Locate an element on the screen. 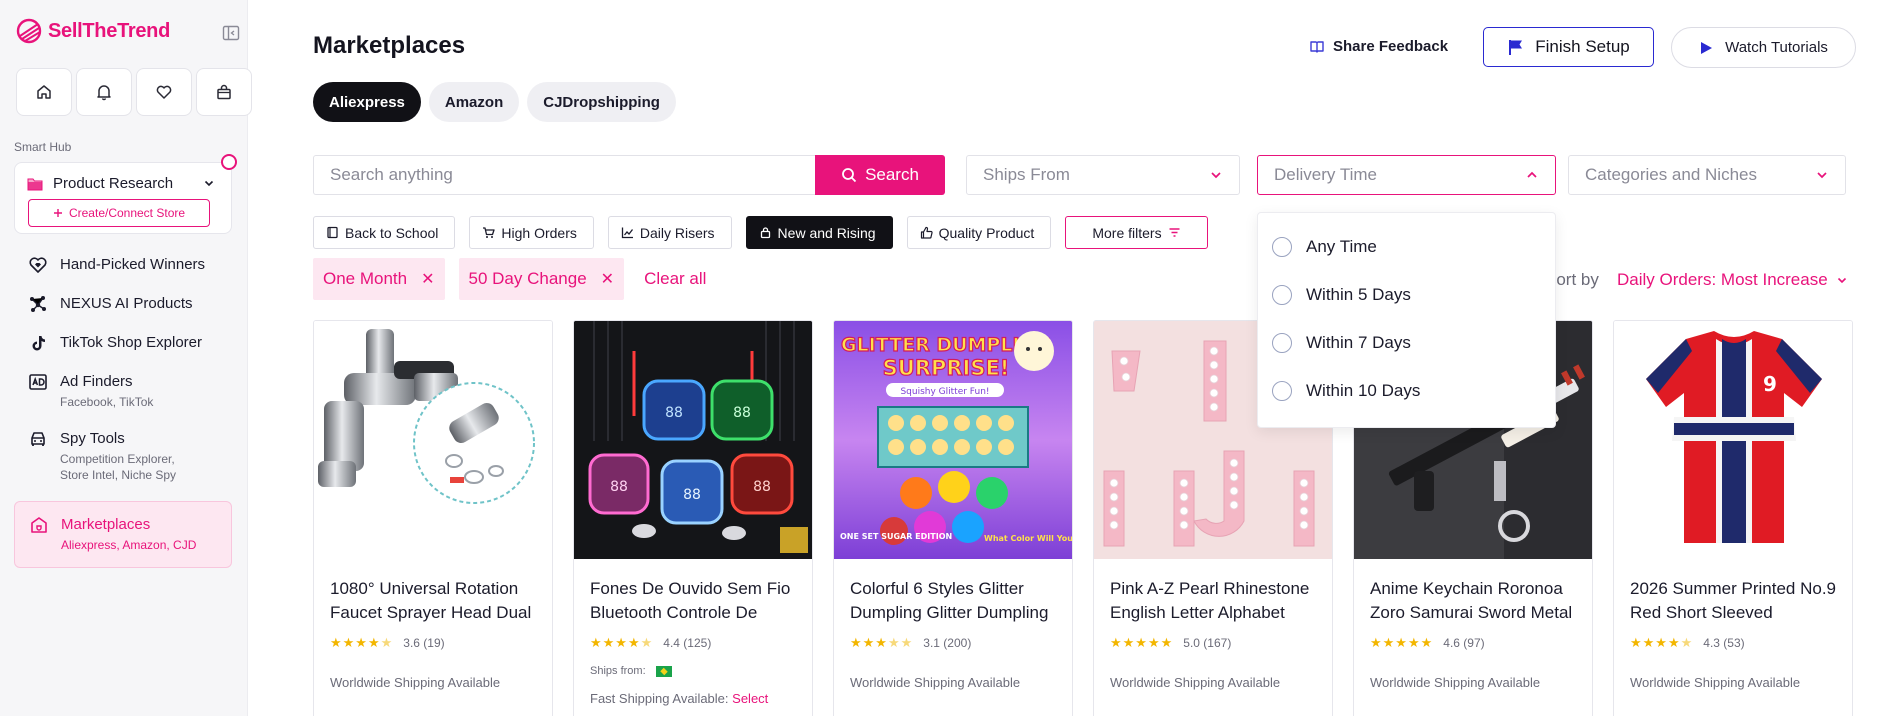 The width and height of the screenshot is (1888, 716). delivery-option-7-days: Within 7 Days is located at coordinates (1406, 343).